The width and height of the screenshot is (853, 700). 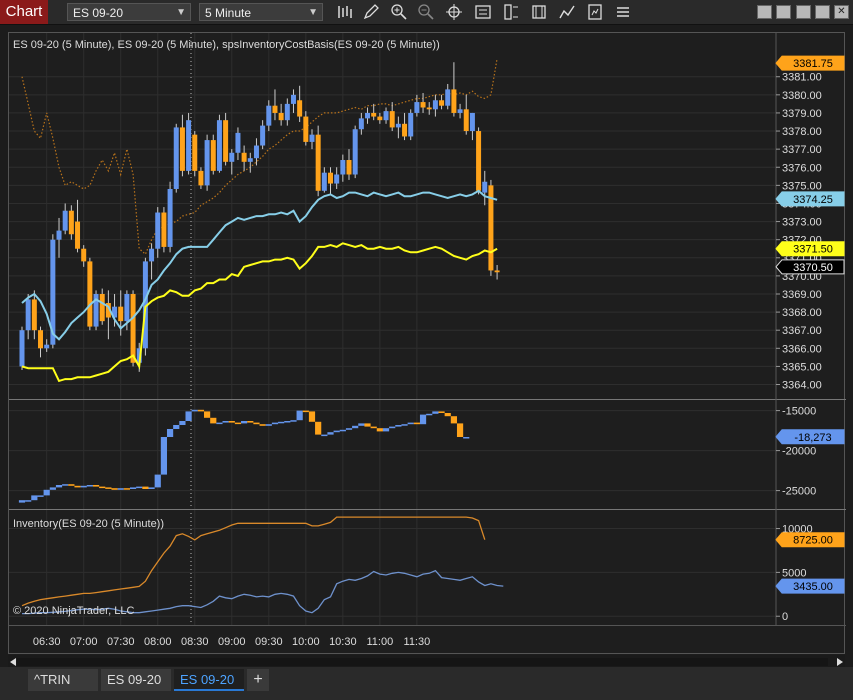 I want to click on crosshair-icon, so click(x=454, y=12).